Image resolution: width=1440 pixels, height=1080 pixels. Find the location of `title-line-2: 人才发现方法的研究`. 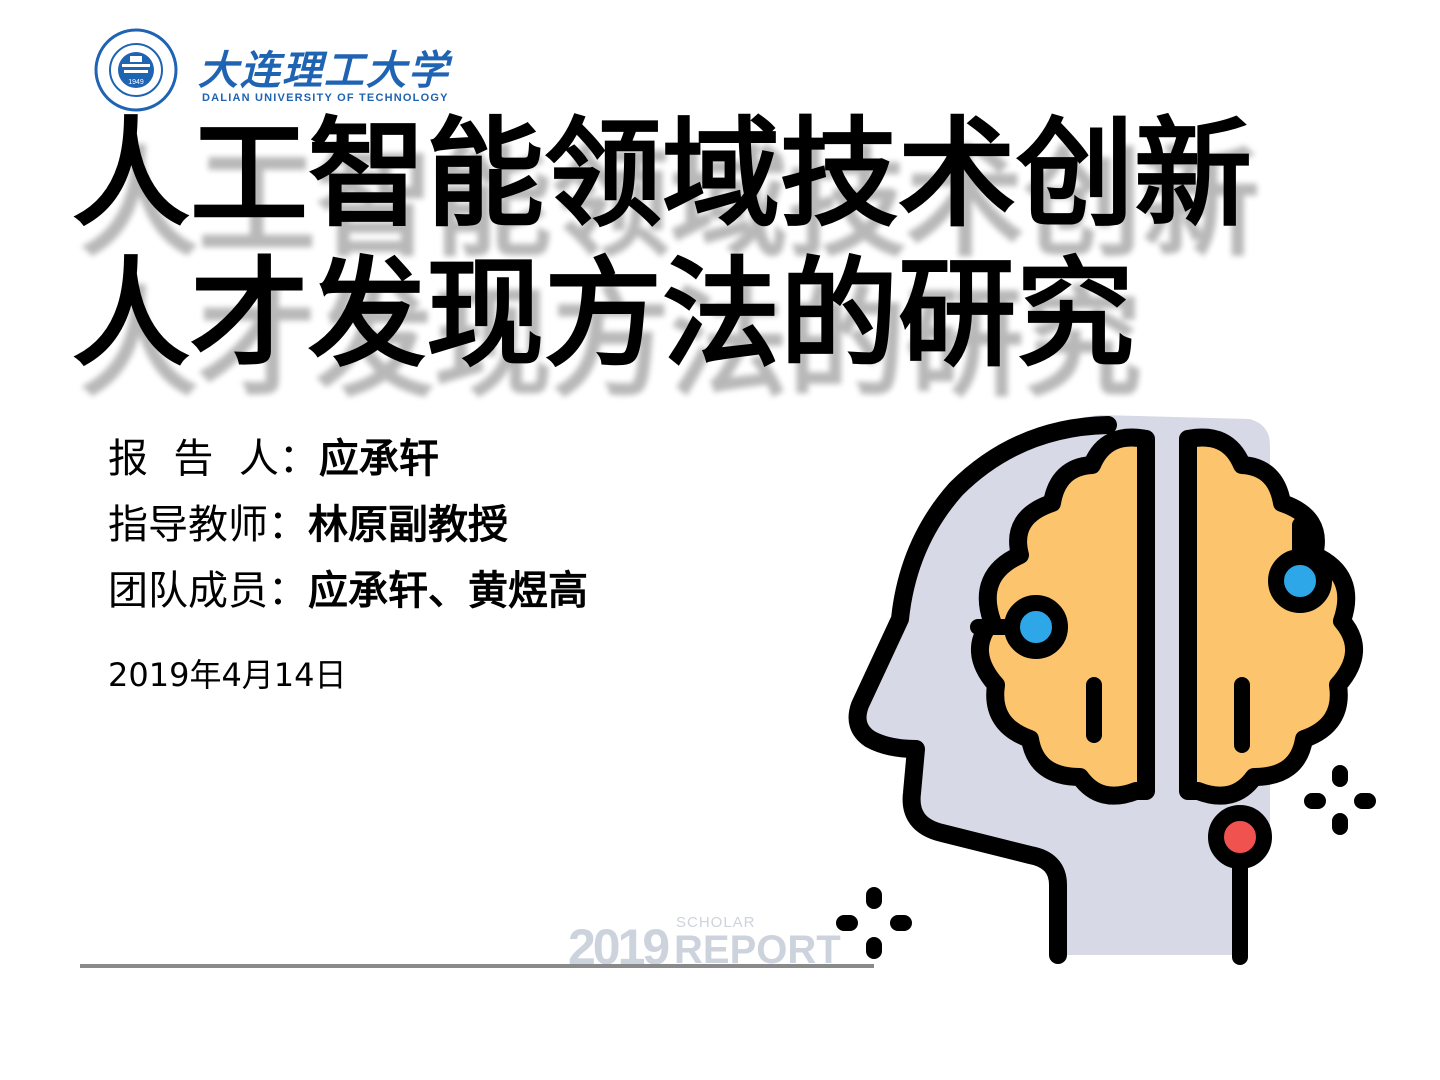

title-line-2: 人才发现方法的研究 is located at coordinates (603, 314).